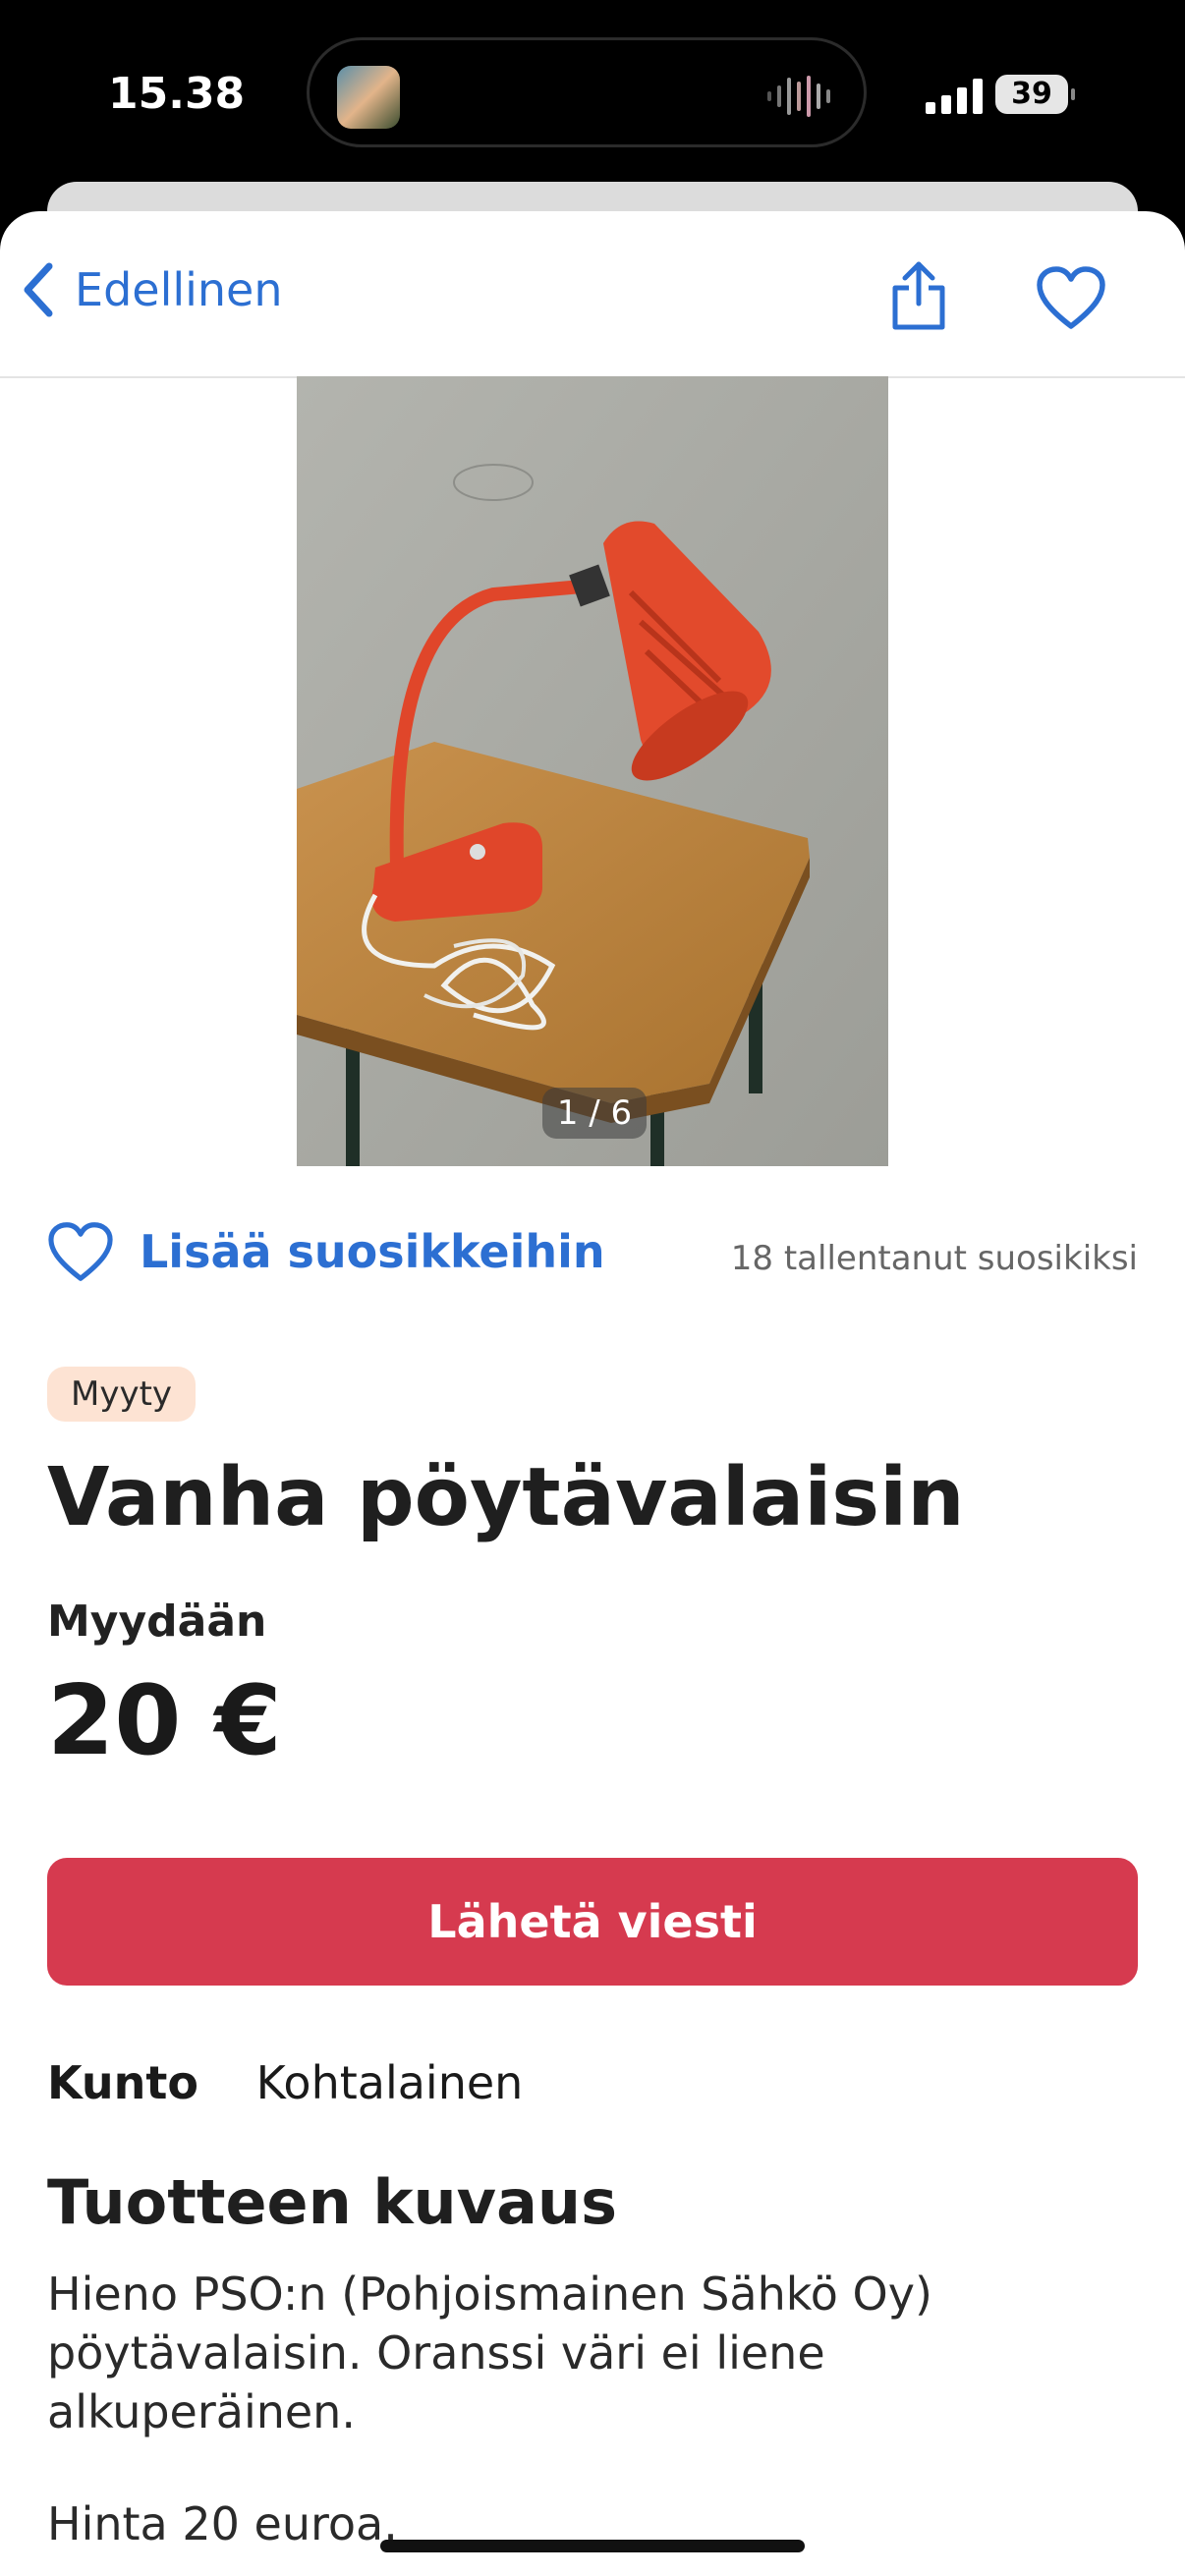 Image resolution: width=1185 pixels, height=2576 pixels. Describe the element at coordinates (179, 289) in the screenshot. I see `back-label: Edellinen` at that location.